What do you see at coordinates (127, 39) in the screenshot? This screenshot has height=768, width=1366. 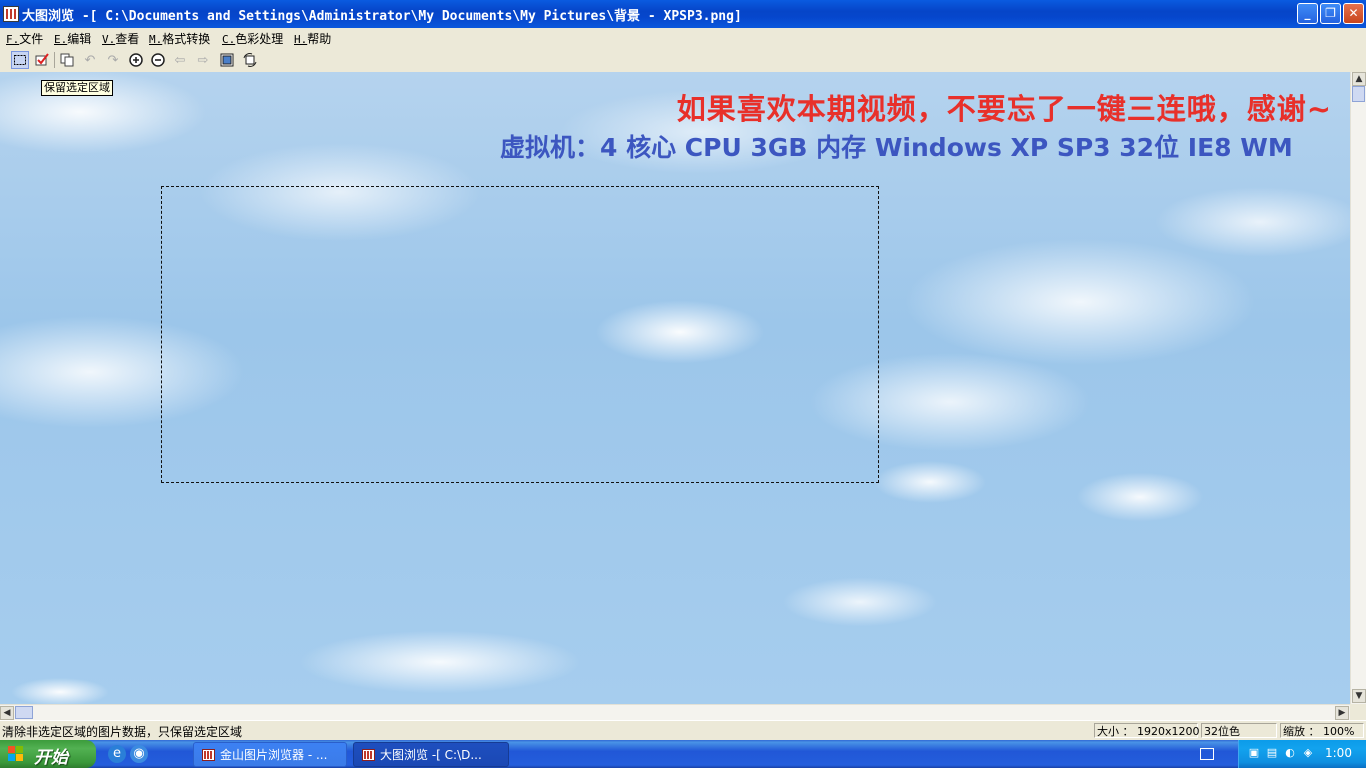 I see `menu-label: 查看` at bounding box center [127, 39].